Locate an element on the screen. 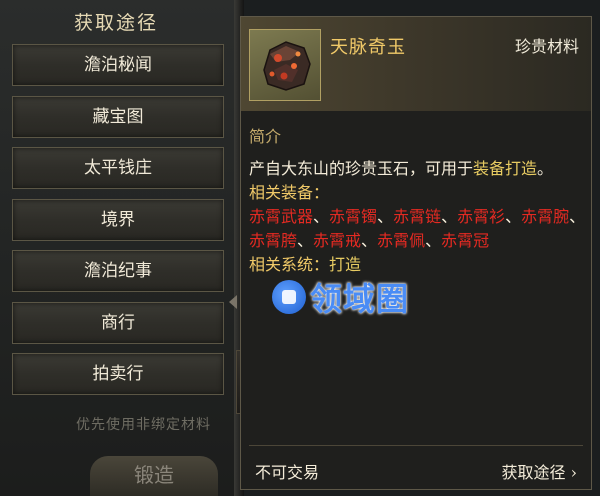 This screenshot has width=600, height=496. acquisition-button-treasure-map: 藏宝图 is located at coordinates (118, 116).